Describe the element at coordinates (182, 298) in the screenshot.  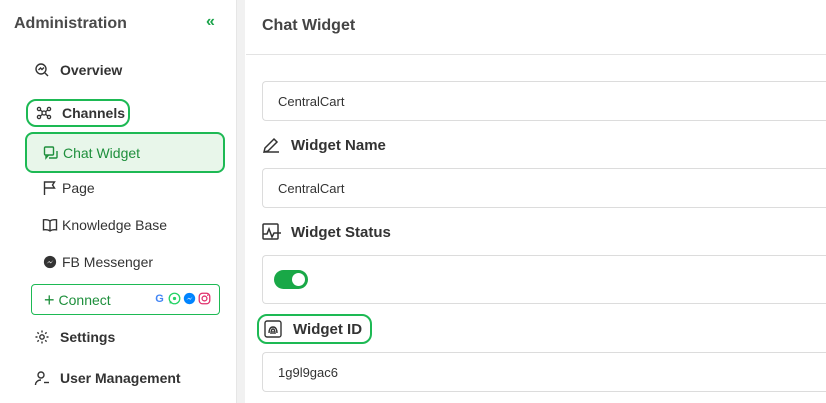
I see `connect-brand-icons: G` at that location.